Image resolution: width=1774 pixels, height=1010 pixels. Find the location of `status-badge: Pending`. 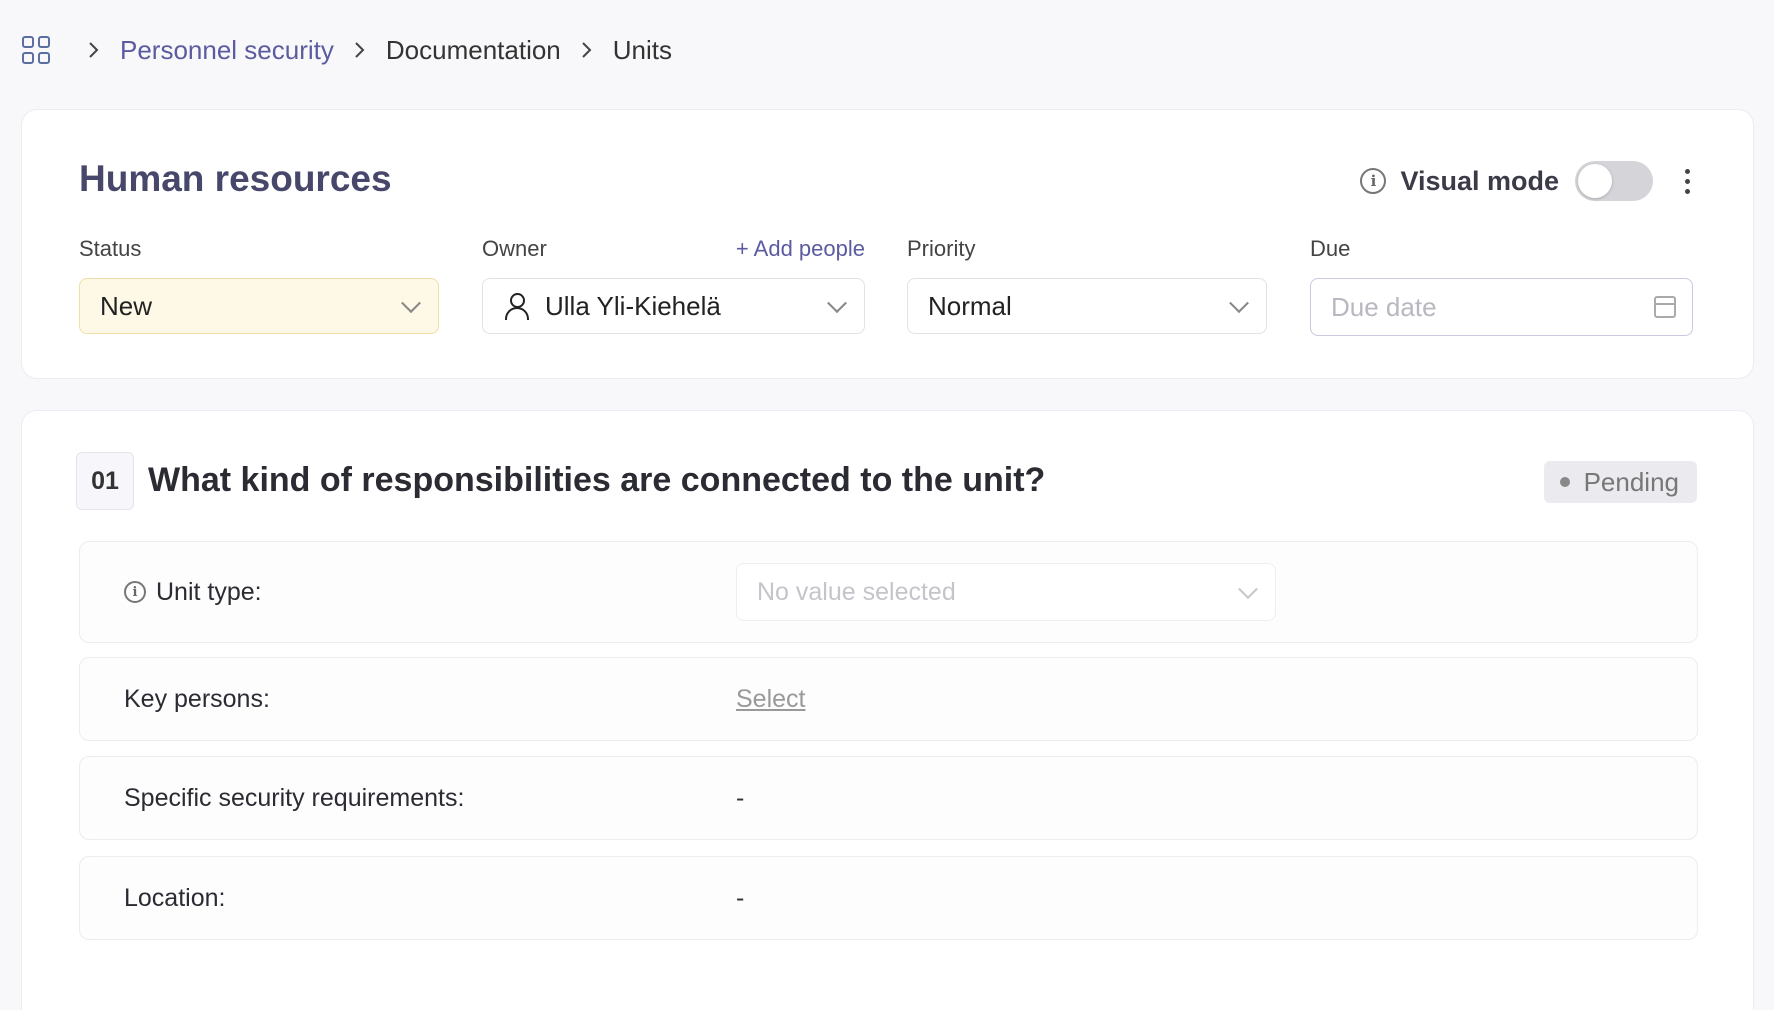

status-badge: Pending is located at coordinates (1620, 482).